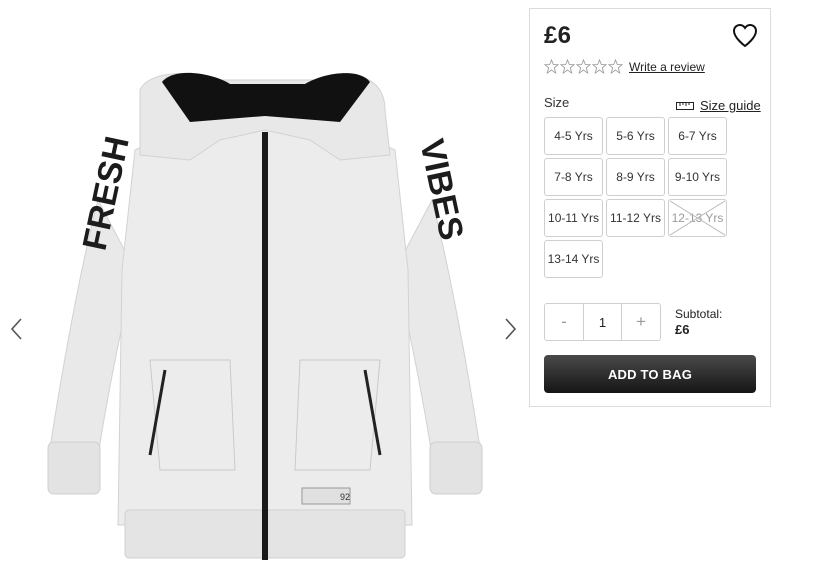  I want to click on size-option: 5-6 Yrs, so click(635, 136).